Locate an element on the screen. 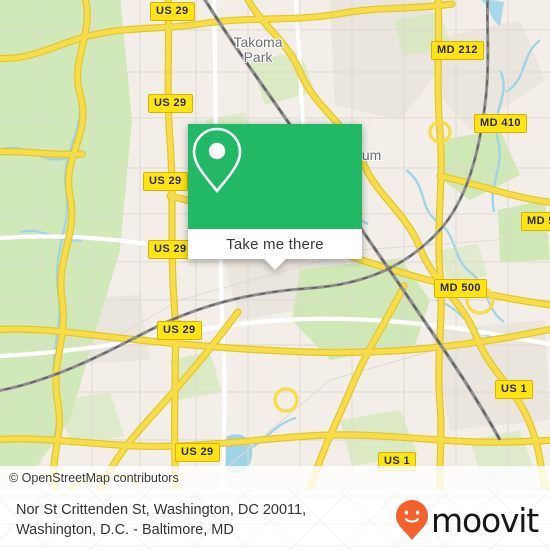  location-callout-card: Take me there is located at coordinates (275, 197).